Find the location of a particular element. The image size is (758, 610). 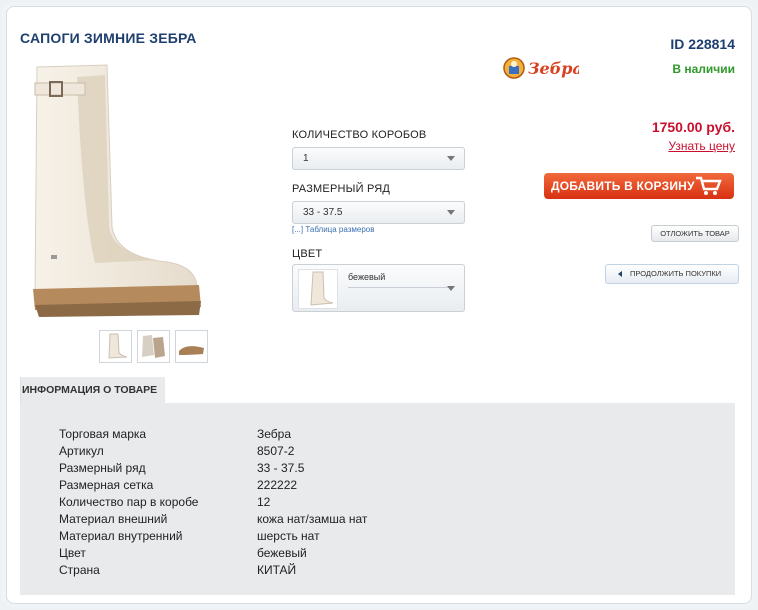

continue-shopping-button: ПРОДОЛЖИТЬ ПОКУПКИ is located at coordinates (672, 274).